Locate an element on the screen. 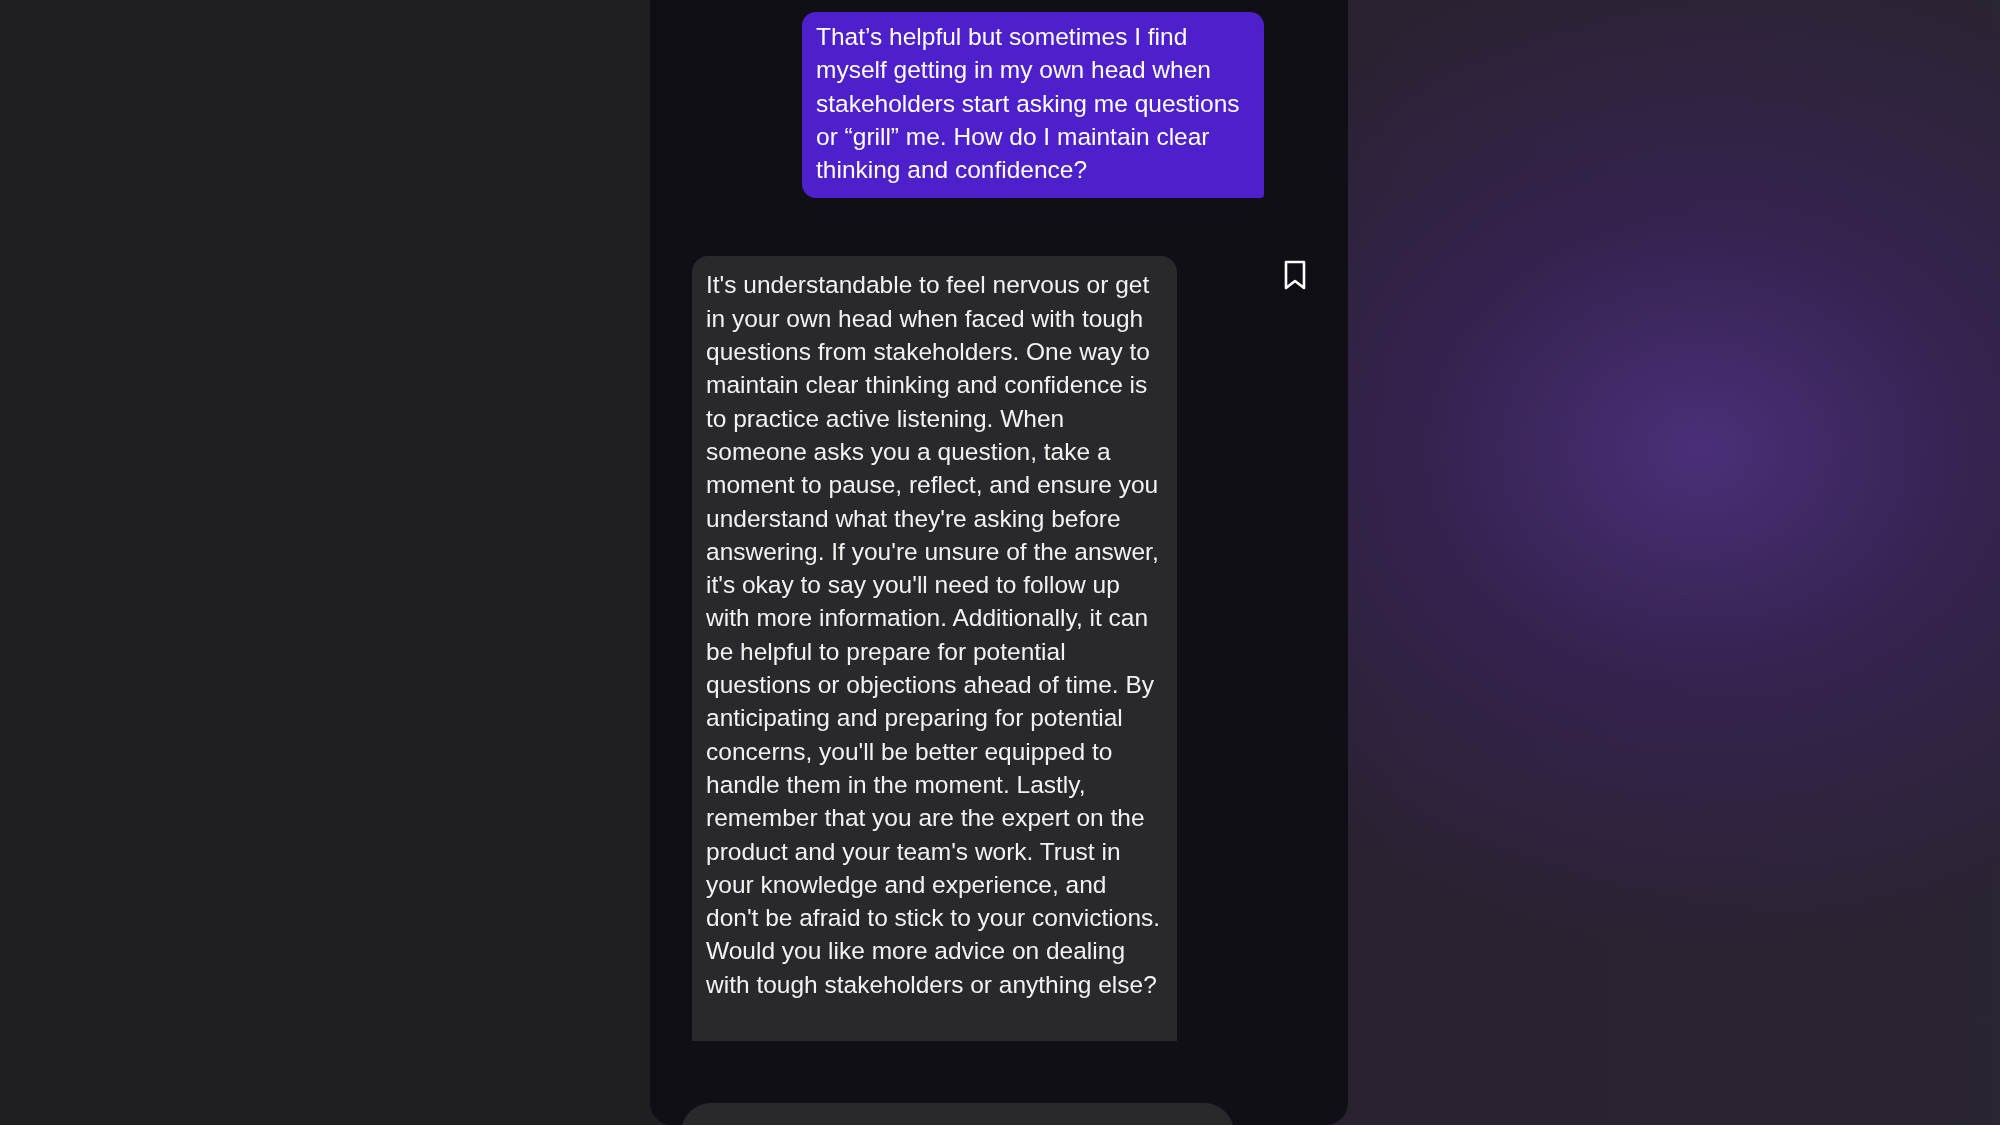 This screenshot has height=1125, width=2000. bookmark-icon is located at coordinates (1295, 275).